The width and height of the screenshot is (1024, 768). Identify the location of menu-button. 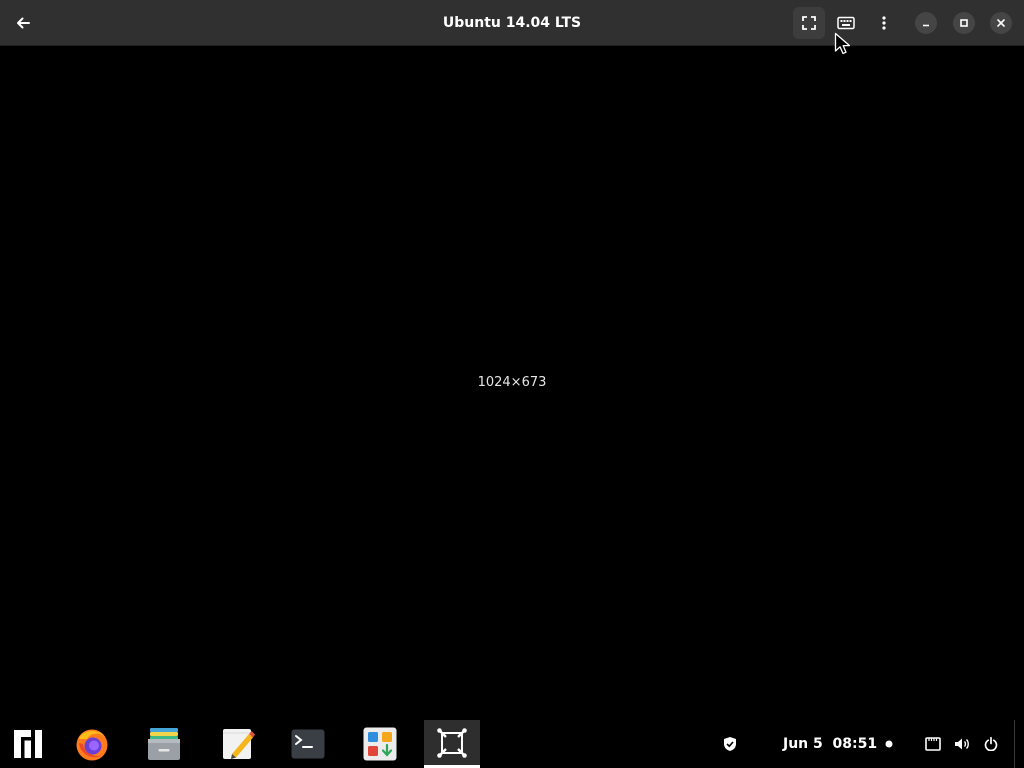
(884, 23).